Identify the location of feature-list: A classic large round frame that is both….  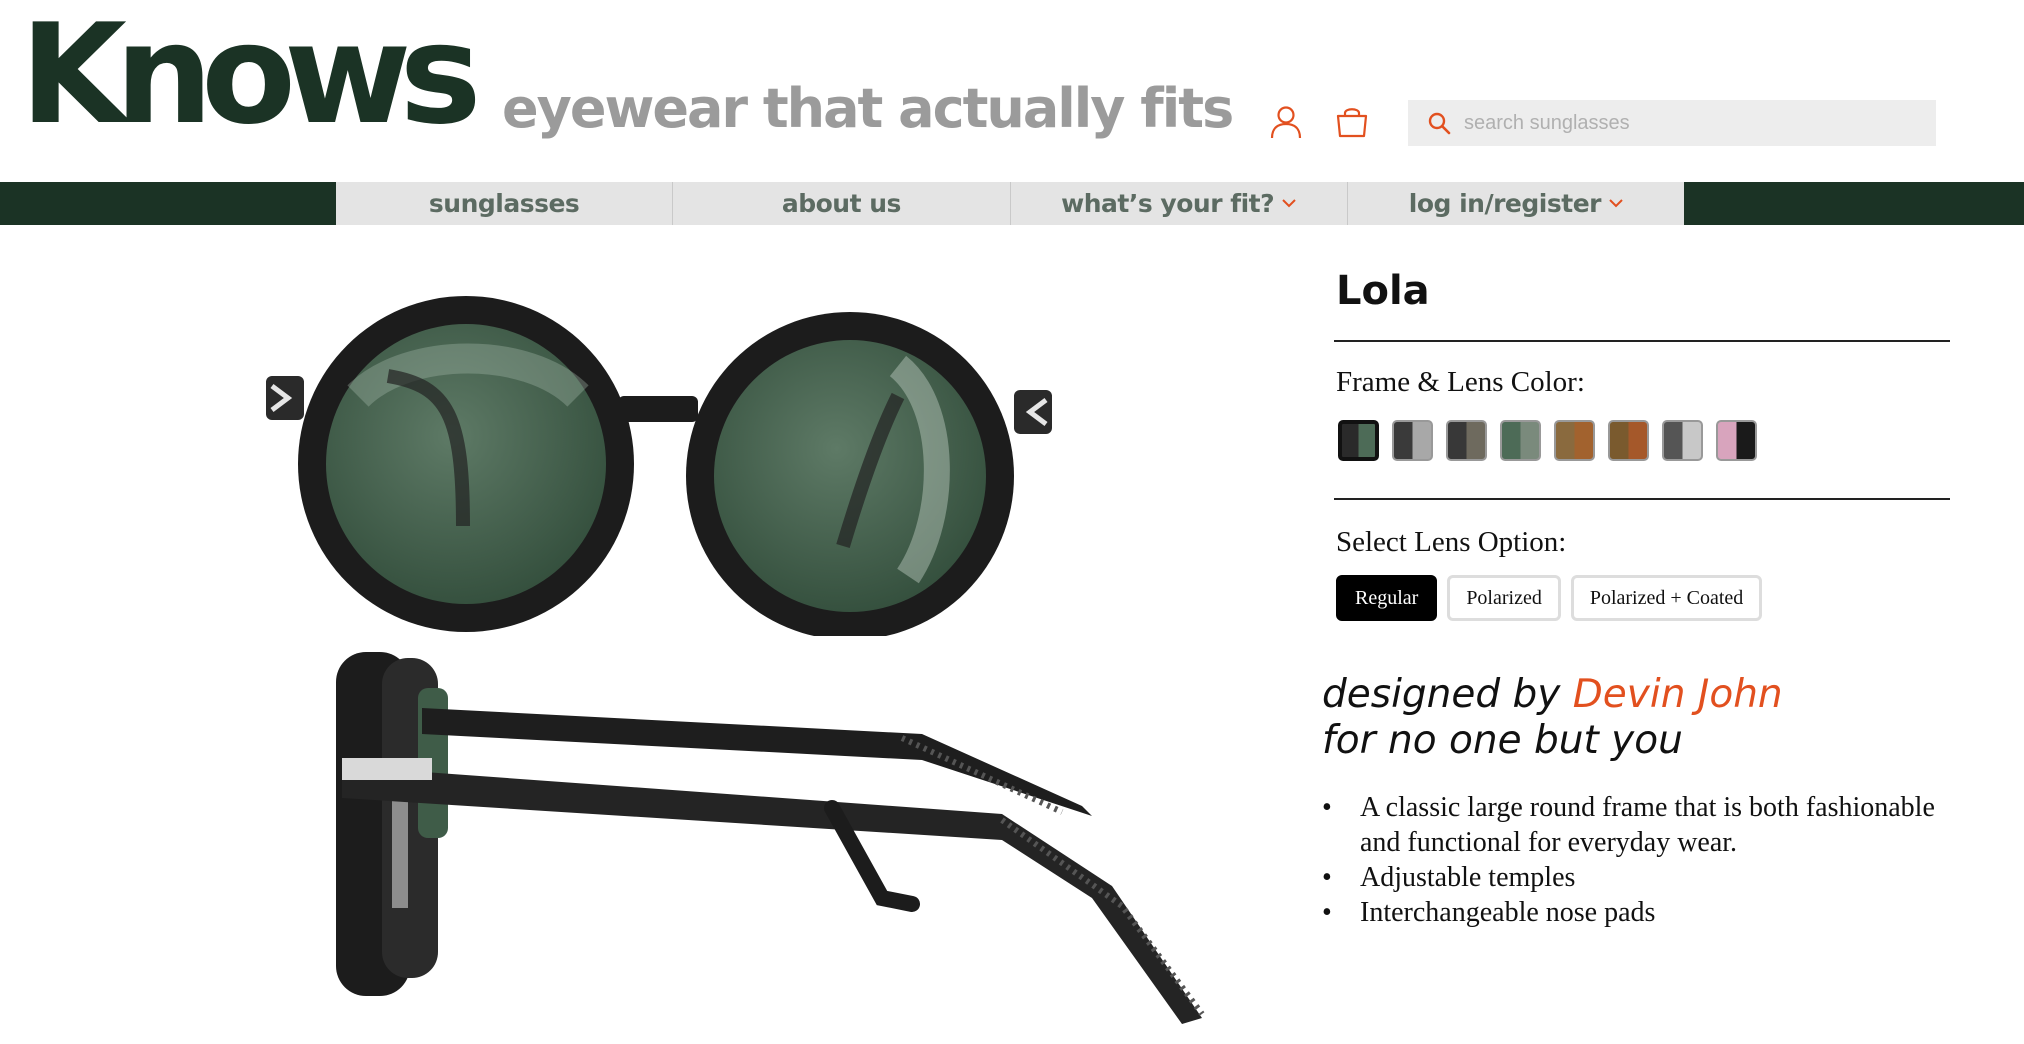
(1642, 860).